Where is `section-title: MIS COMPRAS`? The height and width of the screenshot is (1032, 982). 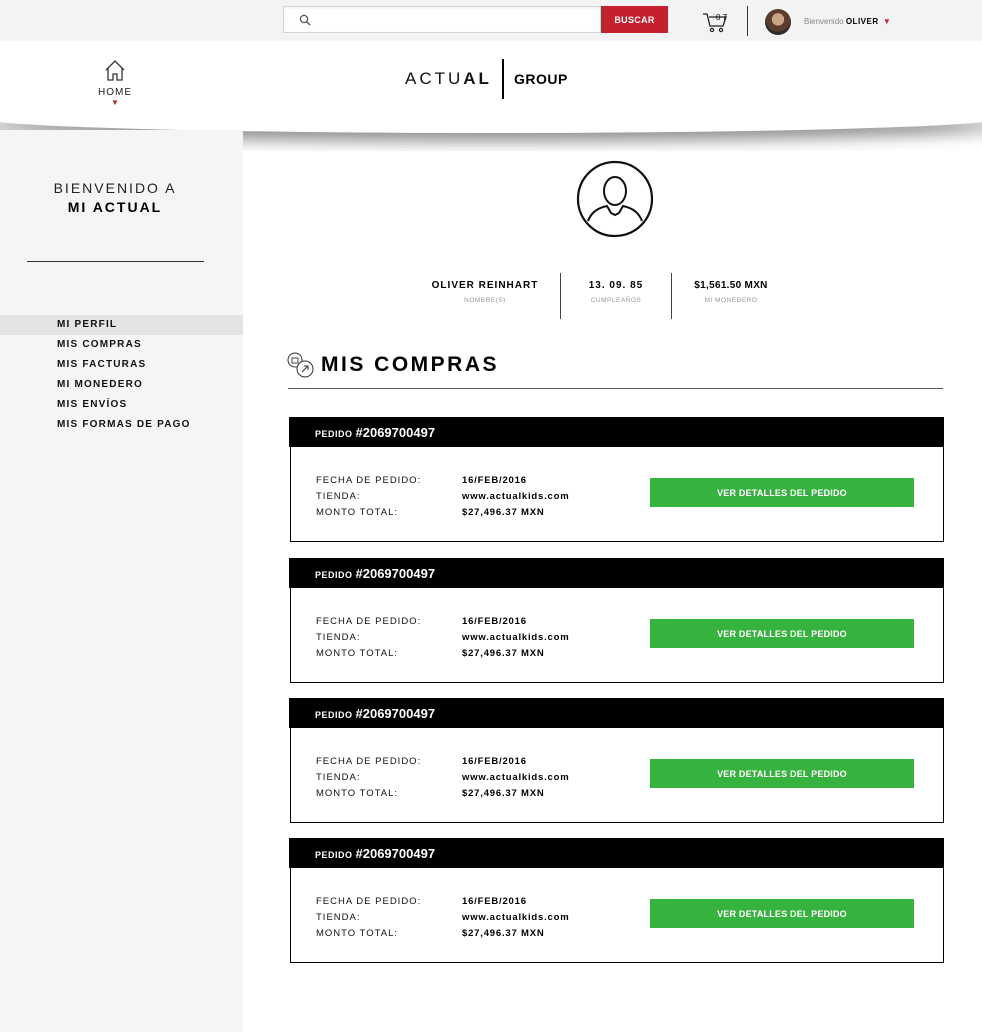
section-title: MIS COMPRAS is located at coordinates (410, 364).